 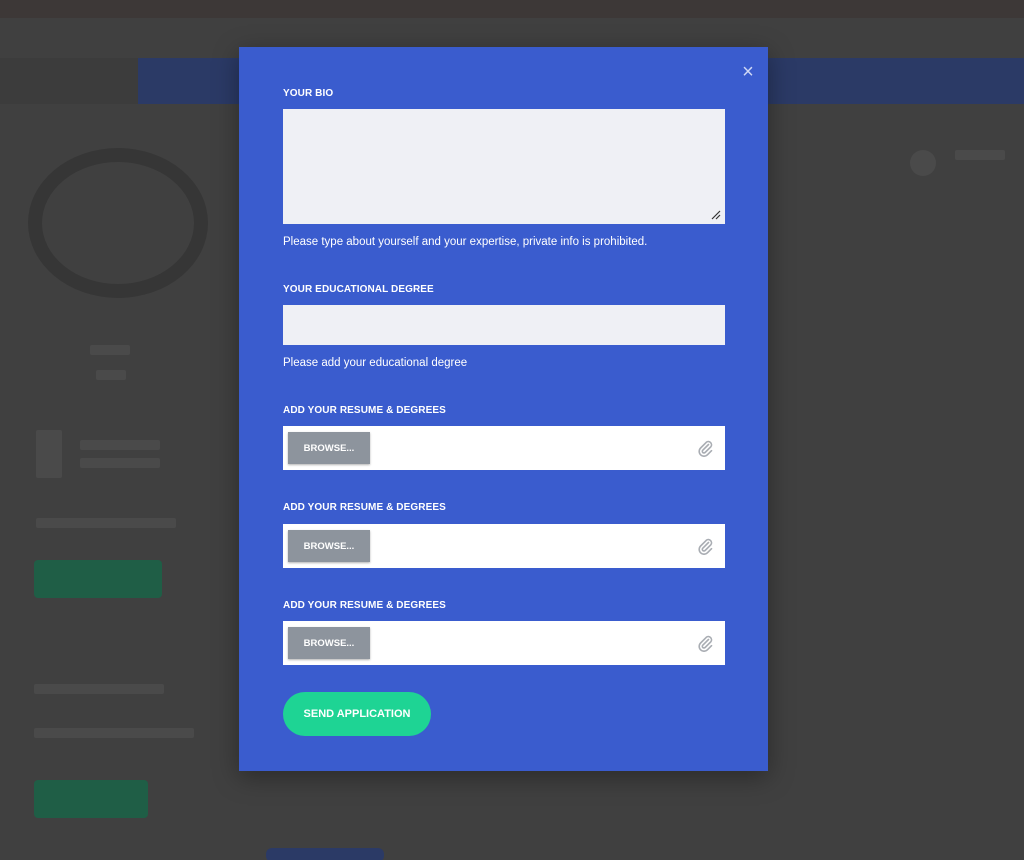 What do you see at coordinates (69, 81) in the screenshot?
I see `background-nav-left` at bounding box center [69, 81].